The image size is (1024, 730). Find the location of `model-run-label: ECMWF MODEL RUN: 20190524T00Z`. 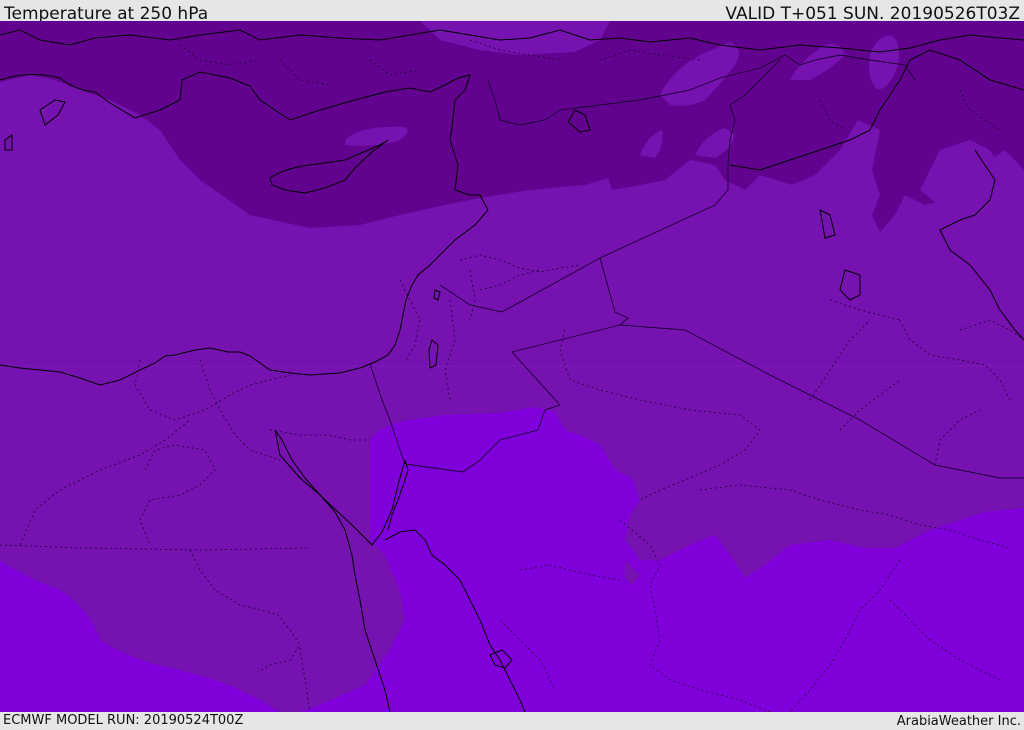

model-run-label: ECMWF MODEL RUN: 20190524T00Z is located at coordinates (123, 720).